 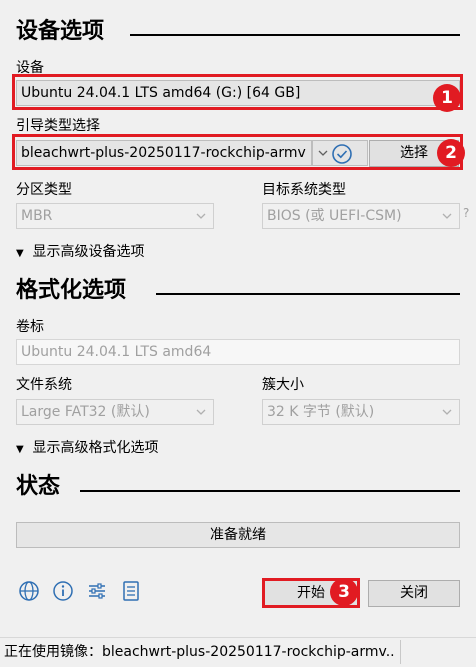 I want to click on status-text: 准备就绪, so click(x=238, y=535).